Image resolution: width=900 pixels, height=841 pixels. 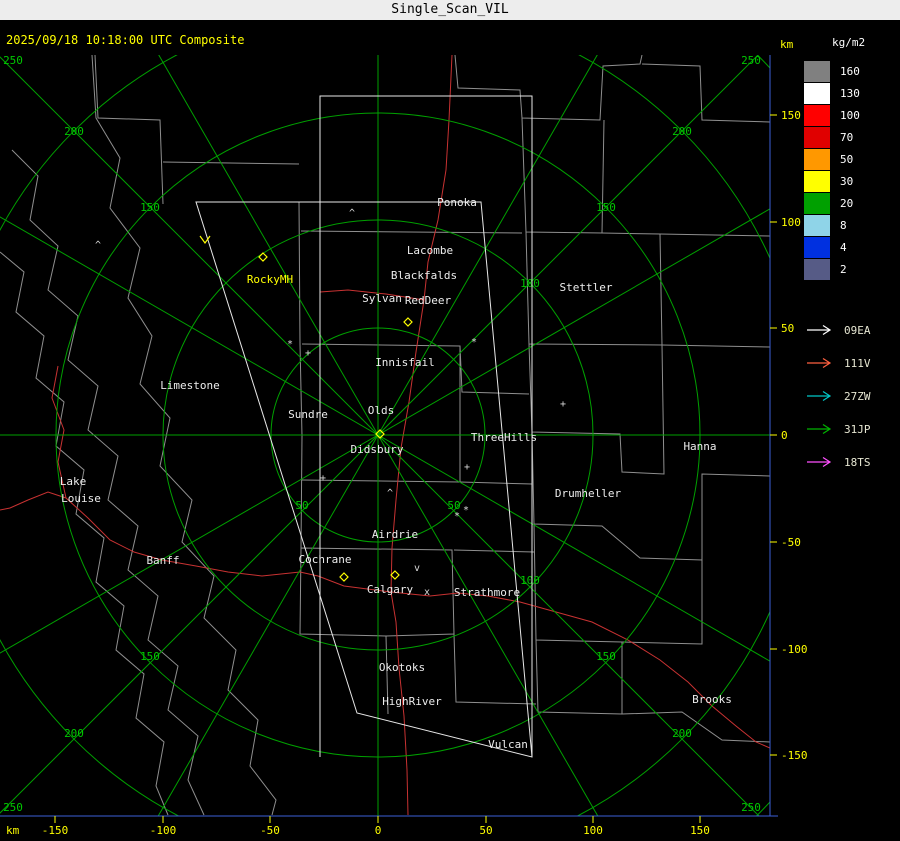 What do you see at coordinates (358, 826) in the screenshot?
I see `x-axis-ticks: -150 -100 -50 0 50 100 150 km` at bounding box center [358, 826].